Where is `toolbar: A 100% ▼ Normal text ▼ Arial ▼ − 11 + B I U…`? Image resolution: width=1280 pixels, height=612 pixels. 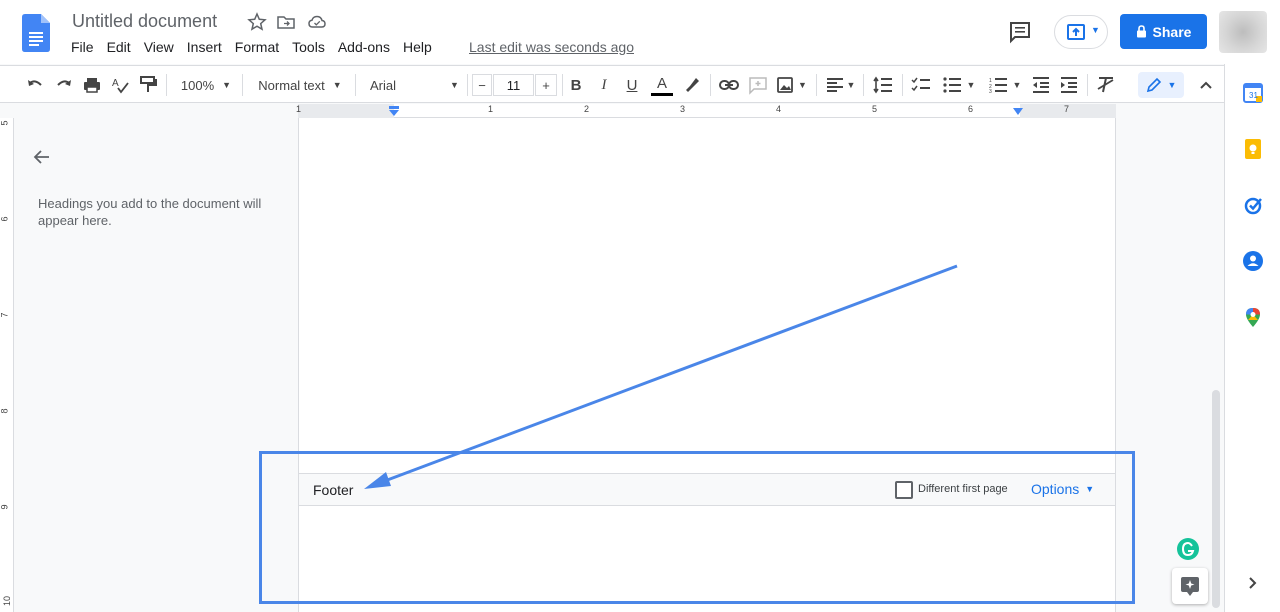
toolbar: A 100% ▼ Normal text ▼ Arial ▼ − 11 + B I U… is located at coordinates (612, 84).